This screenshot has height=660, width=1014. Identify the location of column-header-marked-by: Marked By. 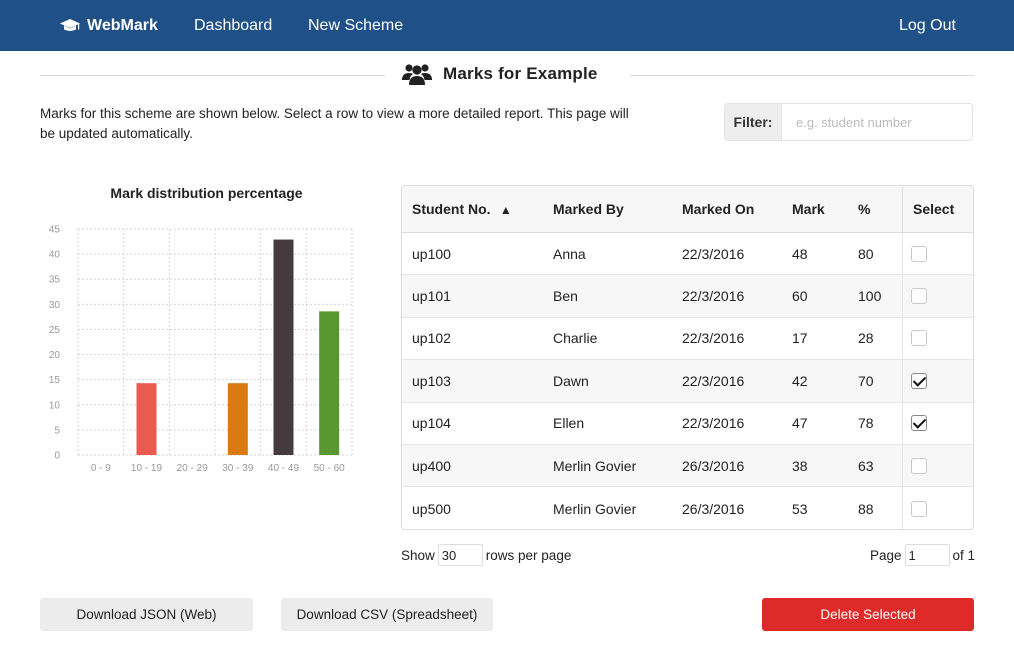
(588, 209).